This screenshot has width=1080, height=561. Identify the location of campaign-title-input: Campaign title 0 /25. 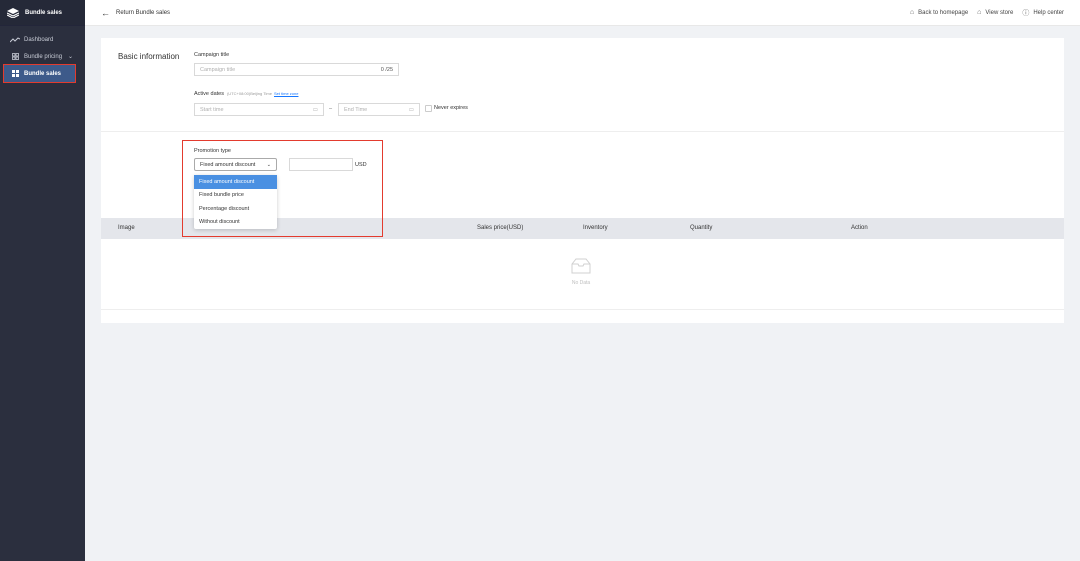
(296, 69).